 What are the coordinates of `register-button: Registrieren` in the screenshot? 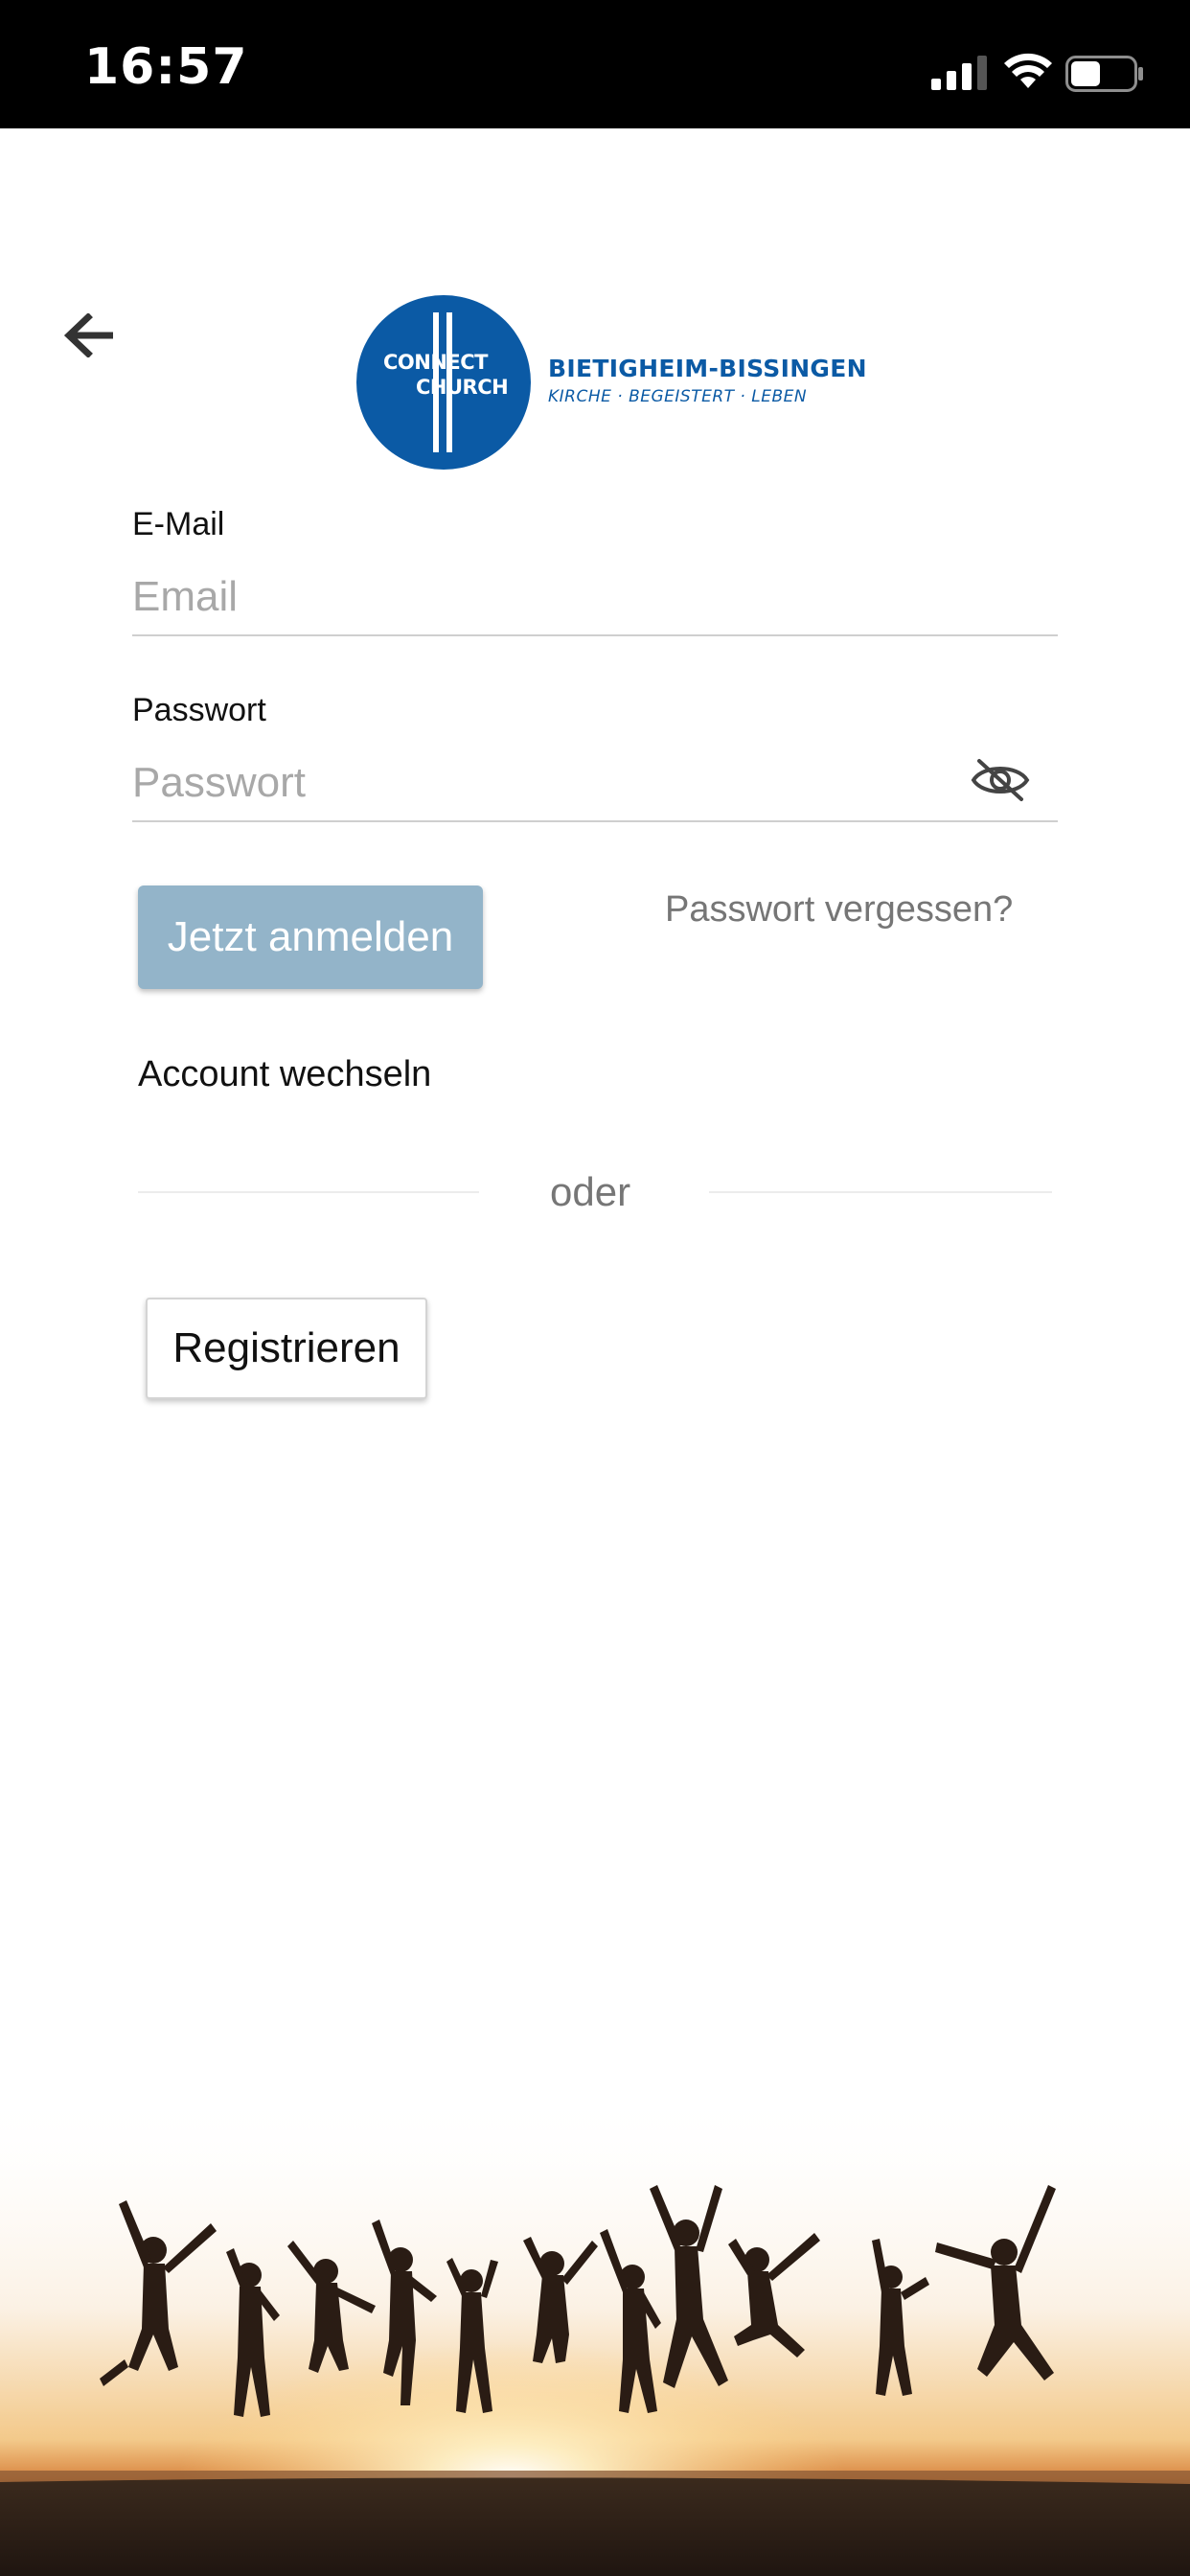 It's located at (287, 1348).